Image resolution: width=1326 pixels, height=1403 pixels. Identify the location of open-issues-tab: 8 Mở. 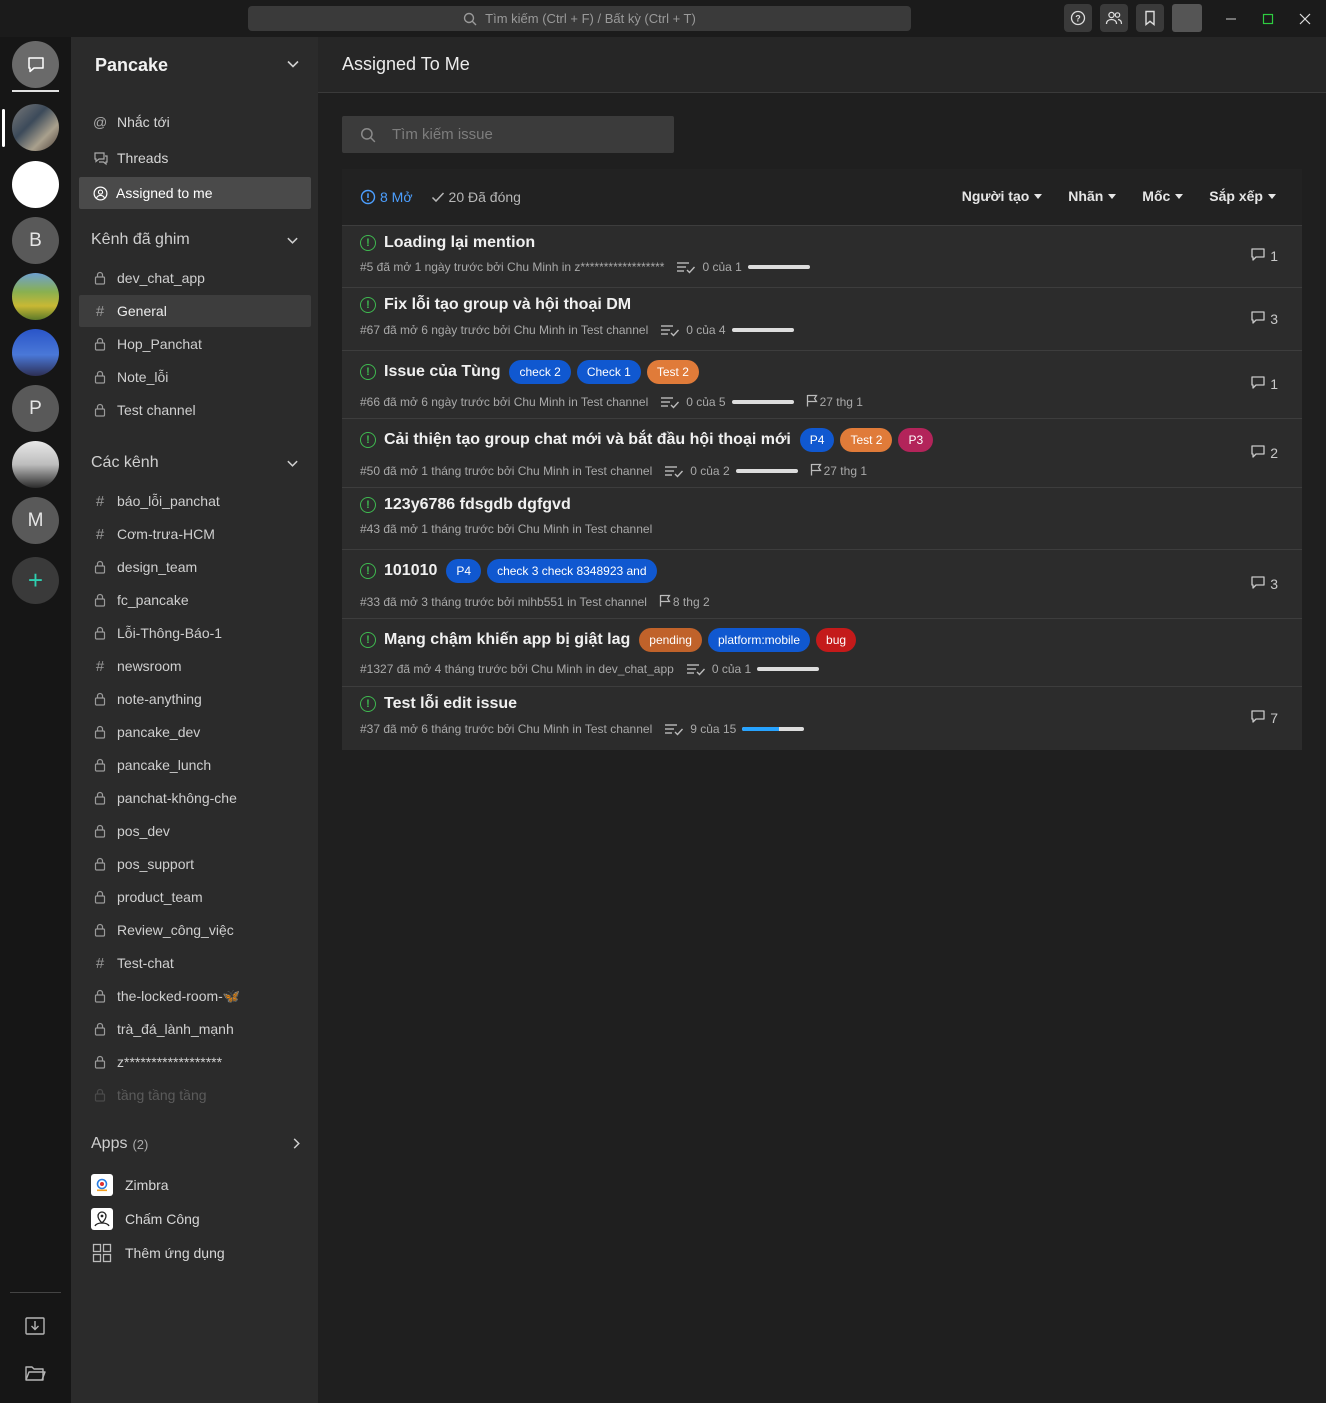
(386, 197).